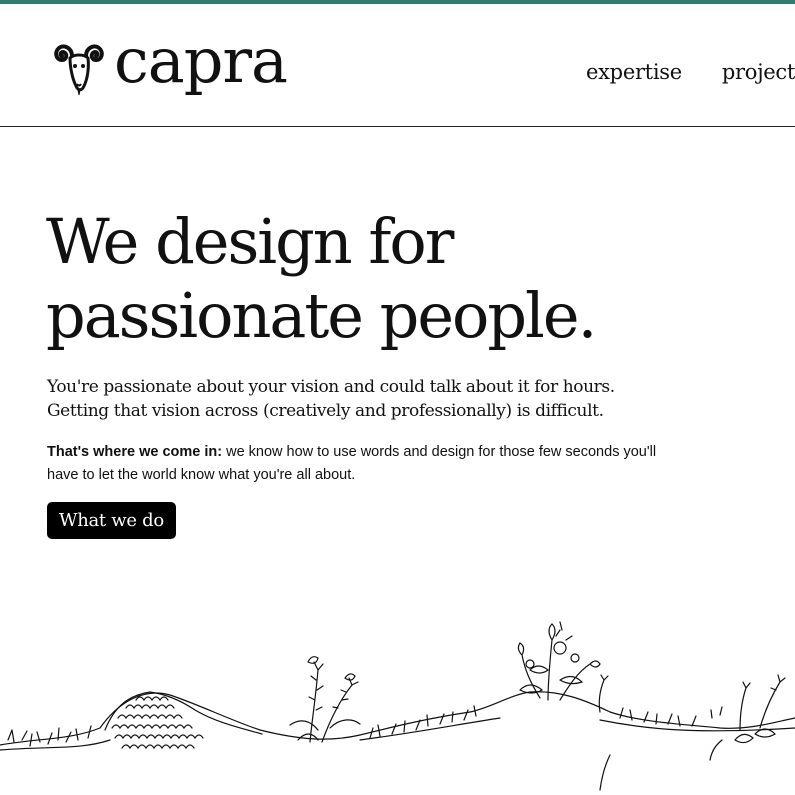  What do you see at coordinates (111, 520) in the screenshot?
I see `what-we-do-button: What we do` at bounding box center [111, 520].